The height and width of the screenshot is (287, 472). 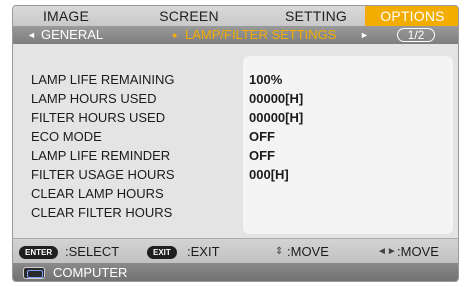 I want to click on move-left-right-label: :MOVE, so click(x=418, y=251).